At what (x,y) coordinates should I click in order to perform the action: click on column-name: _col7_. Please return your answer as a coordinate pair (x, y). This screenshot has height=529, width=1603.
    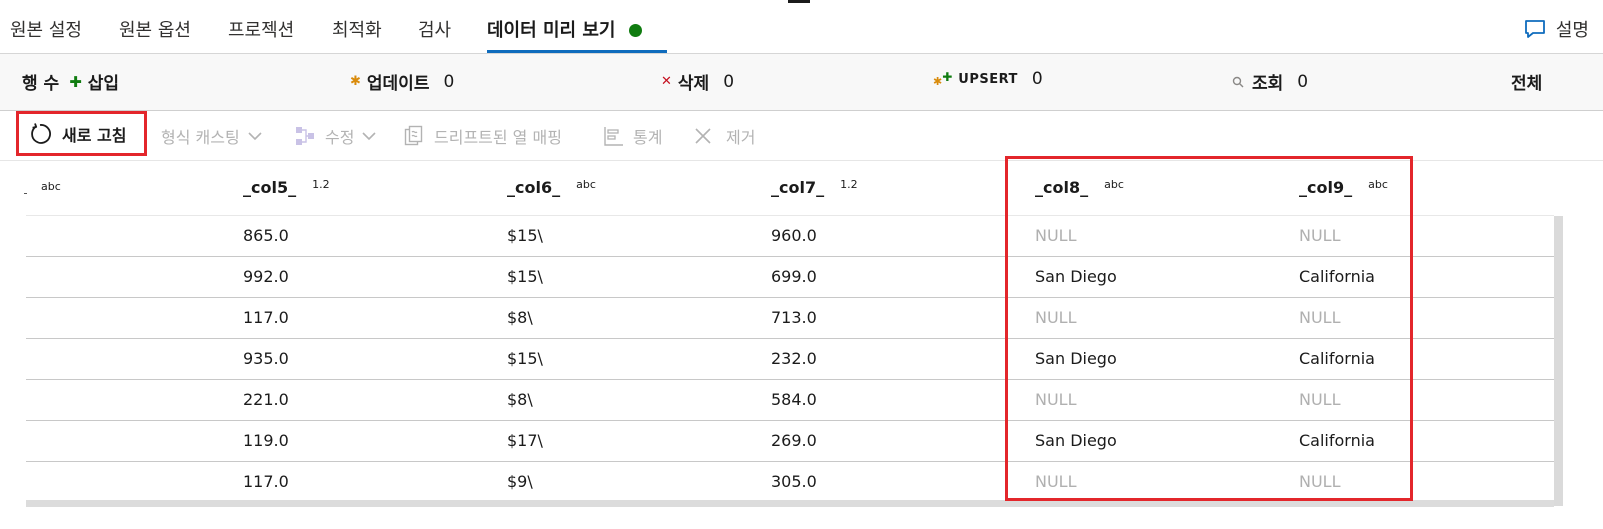
    Looking at the image, I should click on (798, 187).